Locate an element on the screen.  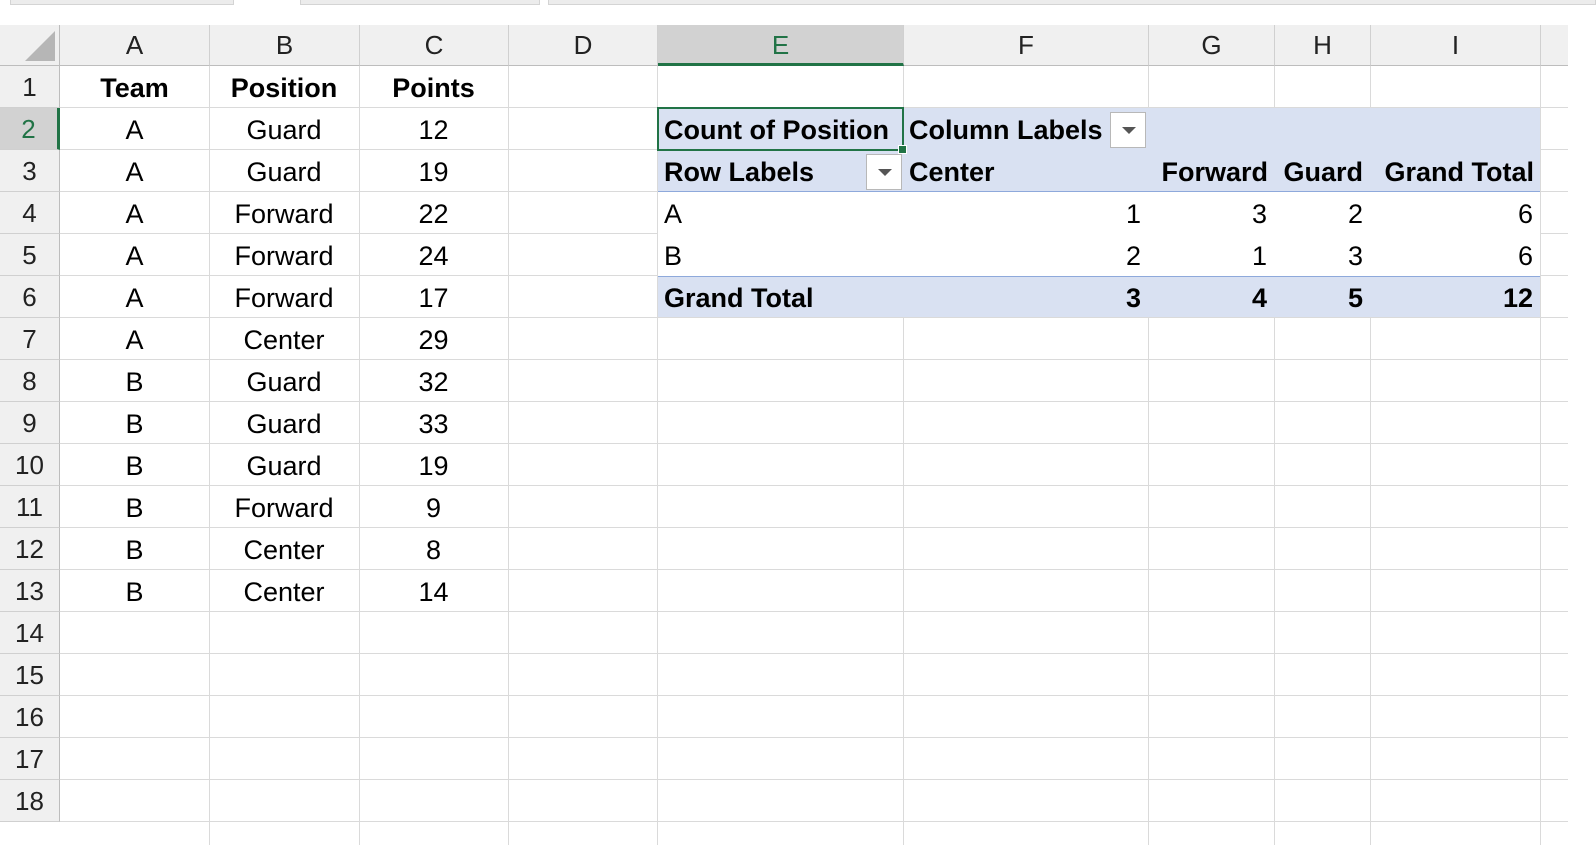
row-header-15: 15 is located at coordinates (30, 675).